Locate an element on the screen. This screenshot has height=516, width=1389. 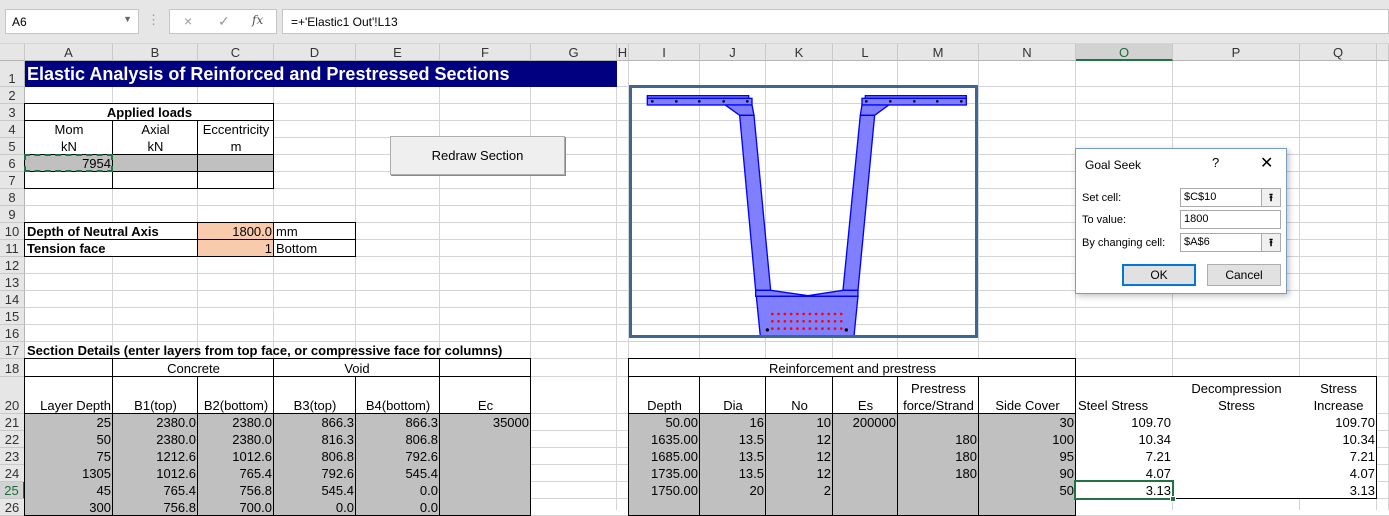
cell-a22: 50 is located at coordinates (69, 439).